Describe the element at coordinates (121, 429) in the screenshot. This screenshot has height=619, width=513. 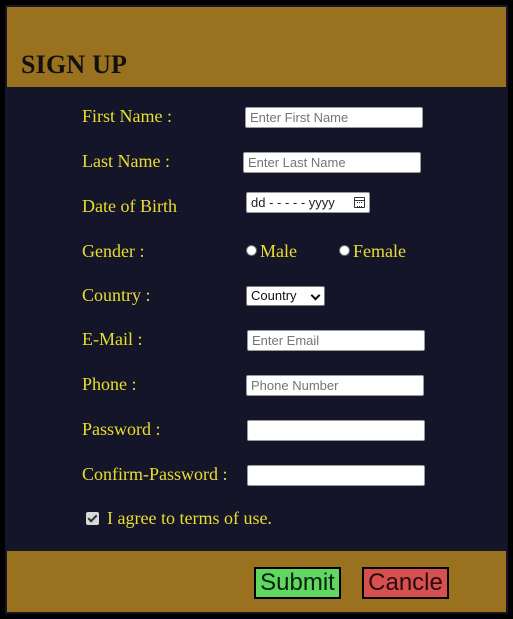
I see `password-label: Password :` at that location.